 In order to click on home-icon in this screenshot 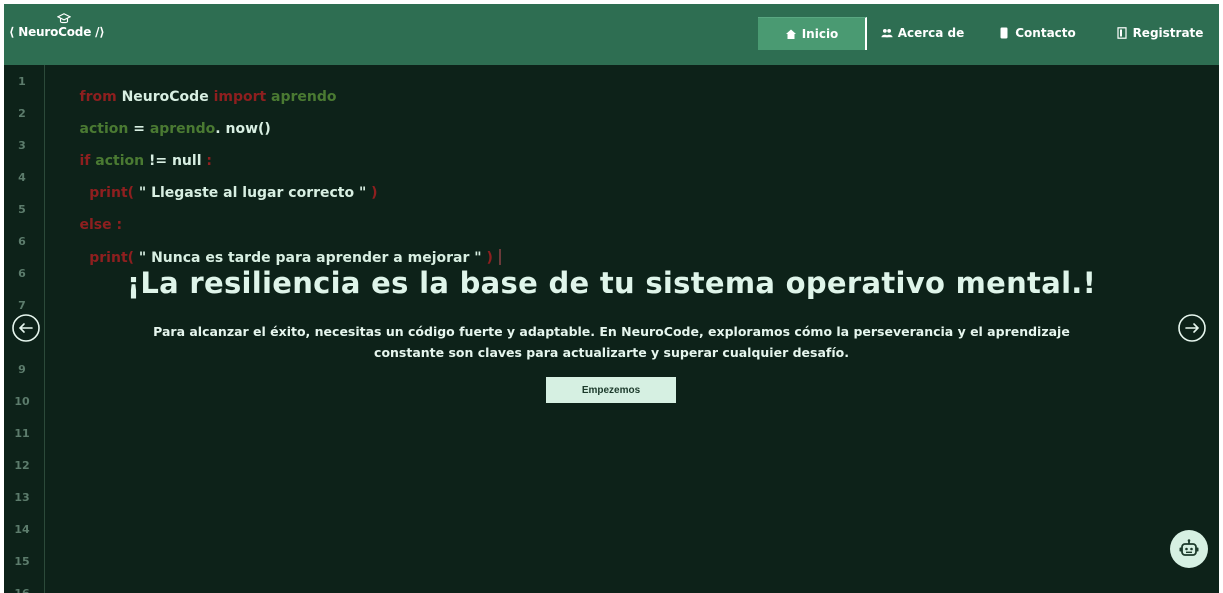, I will do `click(790, 34)`.